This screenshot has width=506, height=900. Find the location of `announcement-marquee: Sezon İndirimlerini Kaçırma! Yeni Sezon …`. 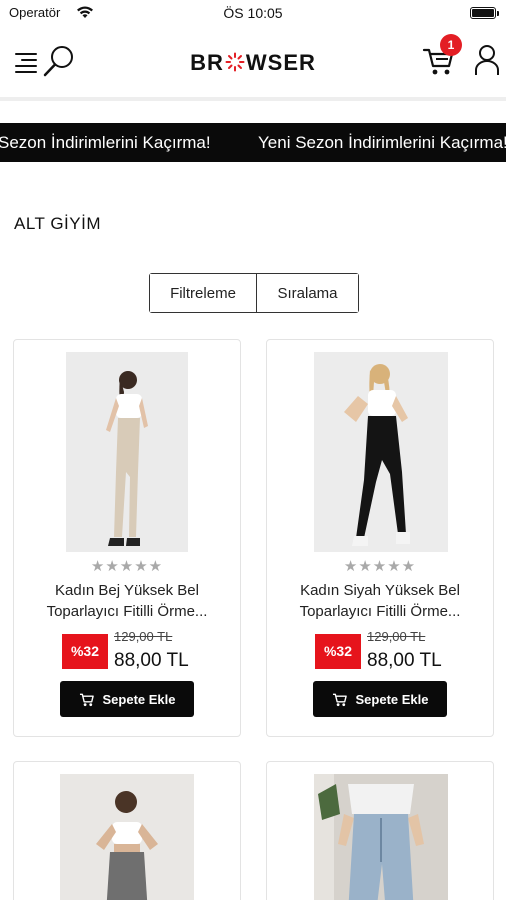

announcement-marquee: Sezon İndirimlerini Kaçırma! Yeni Sezon … is located at coordinates (253, 142).